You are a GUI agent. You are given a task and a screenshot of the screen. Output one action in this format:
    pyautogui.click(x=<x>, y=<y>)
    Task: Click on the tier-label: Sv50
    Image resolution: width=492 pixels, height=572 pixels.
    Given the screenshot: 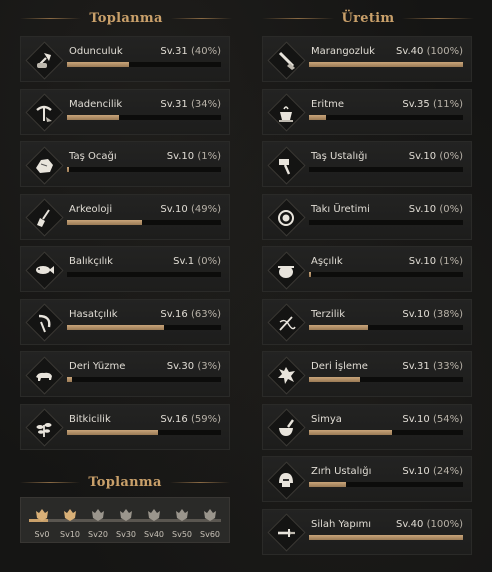 What is the action you would take?
    pyautogui.click(x=182, y=534)
    